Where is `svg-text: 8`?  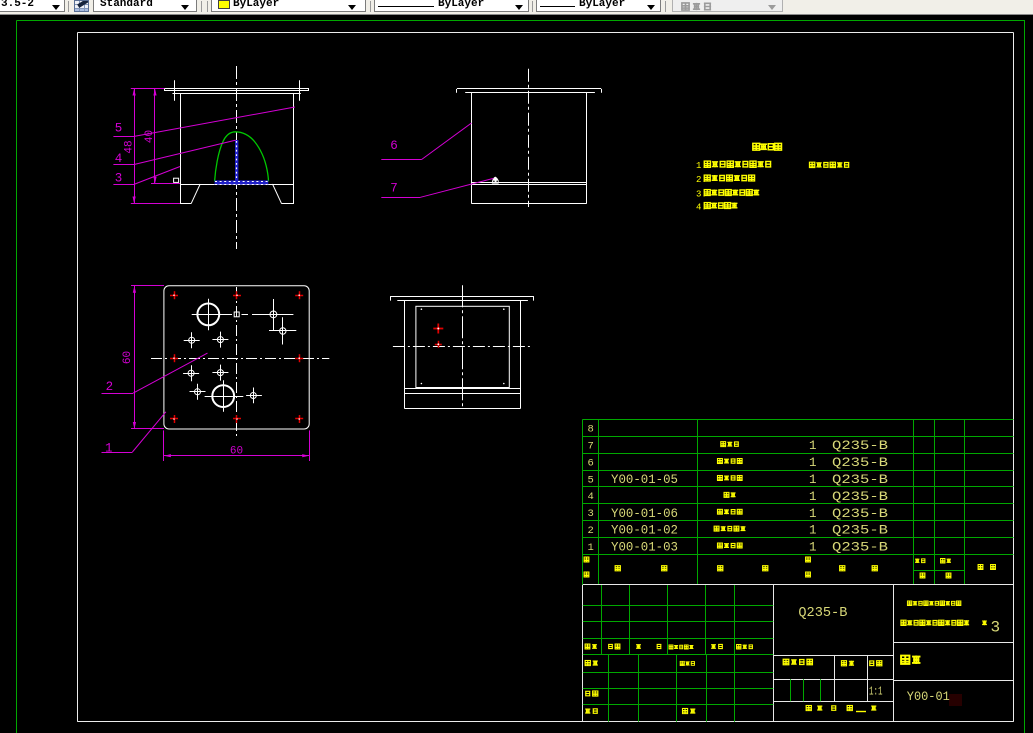
svg-text: 8 is located at coordinates (591, 430).